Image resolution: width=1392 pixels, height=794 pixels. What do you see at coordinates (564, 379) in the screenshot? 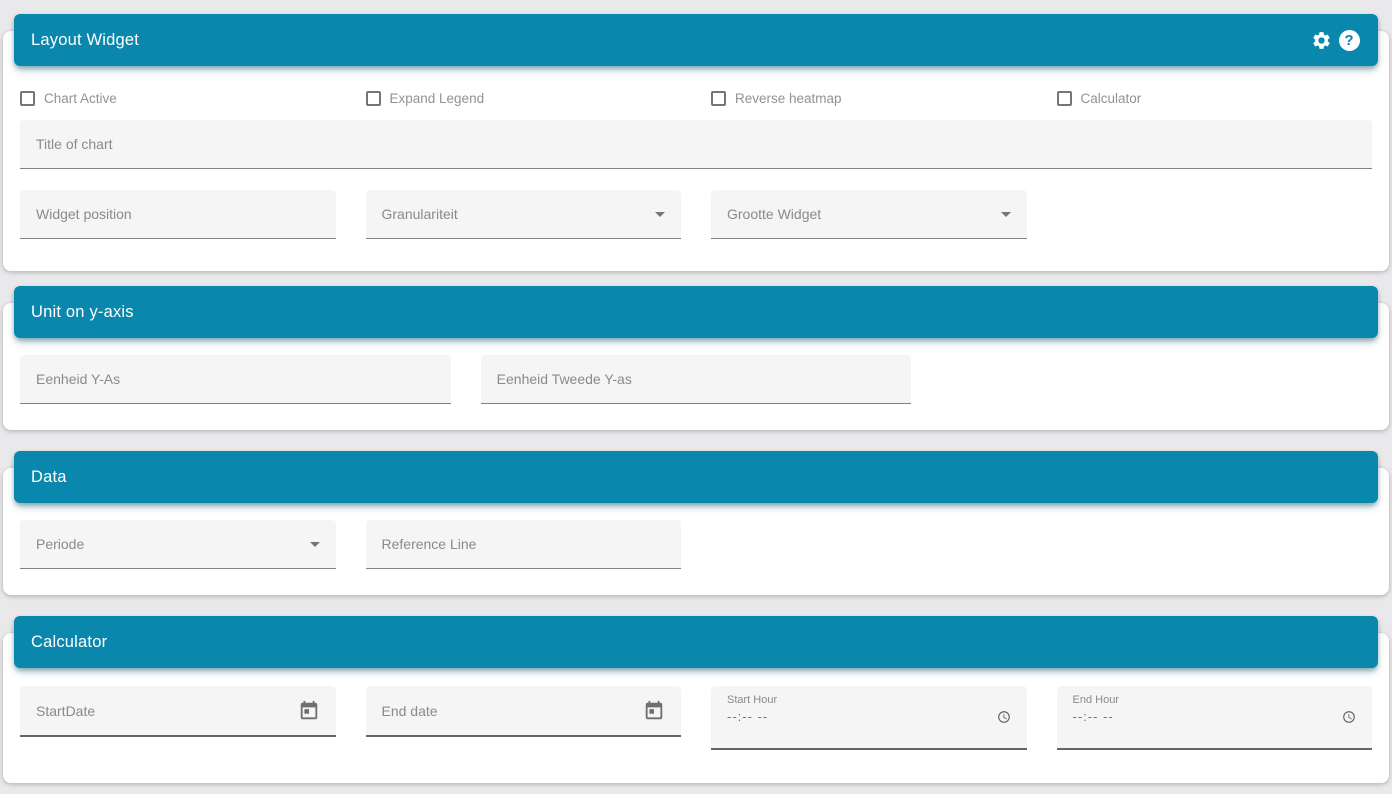
I see `unit-second-y-axis-placeholder: Eenheid Tweede Y-as` at bounding box center [564, 379].